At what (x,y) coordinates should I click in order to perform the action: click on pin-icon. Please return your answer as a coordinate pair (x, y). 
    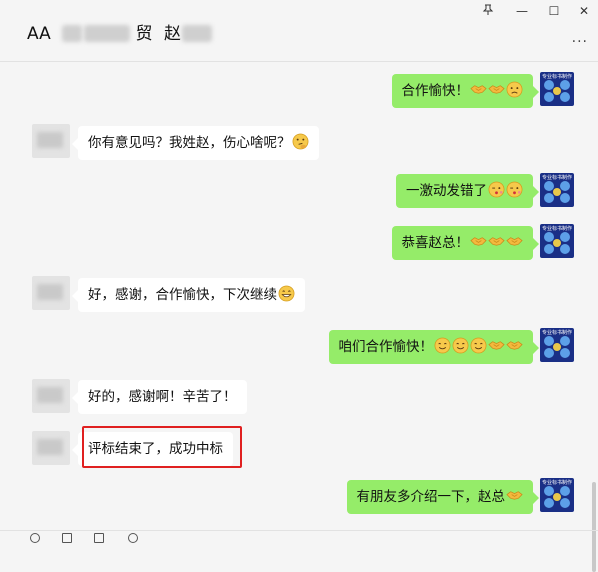
    Looking at the image, I should click on (488, 11).